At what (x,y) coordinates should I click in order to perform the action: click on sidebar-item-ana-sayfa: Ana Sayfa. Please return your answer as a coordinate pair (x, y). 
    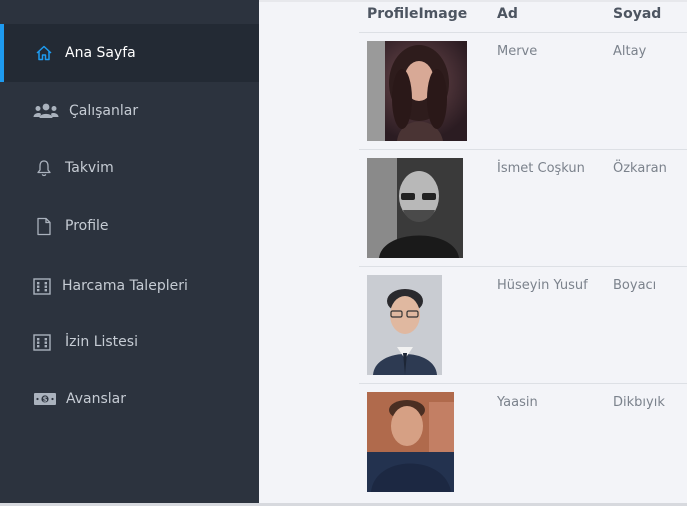
    Looking at the image, I should click on (129, 53).